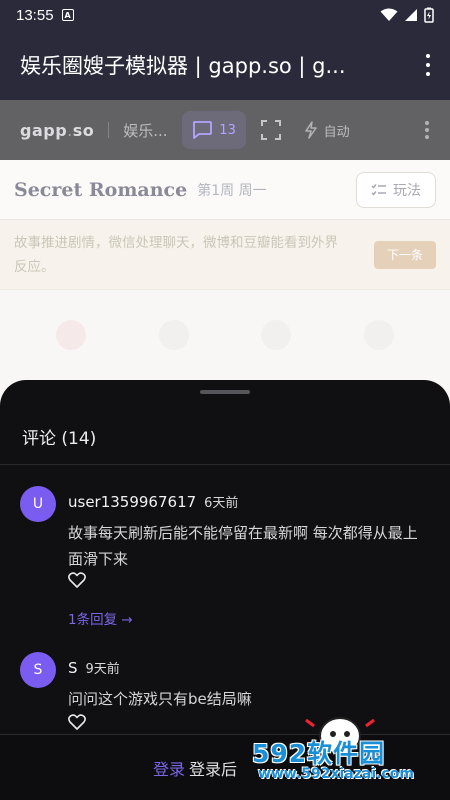 Image resolution: width=450 pixels, height=800 pixels. I want to click on status-bar: 13:55 A, so click(225, 15).